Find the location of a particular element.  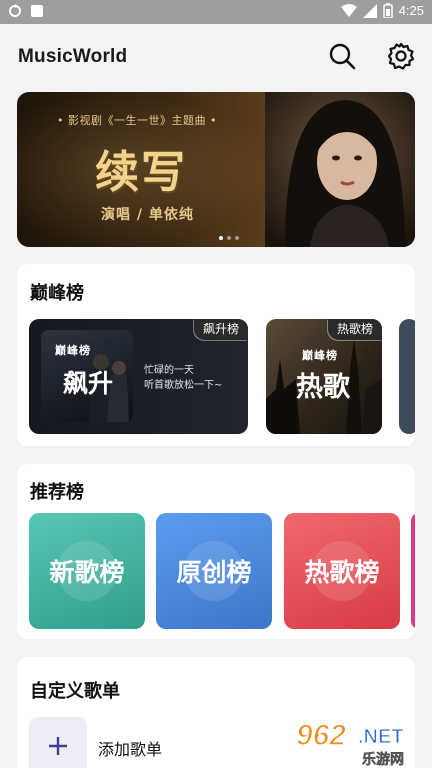

search-button is located at coordinates (342, 56).